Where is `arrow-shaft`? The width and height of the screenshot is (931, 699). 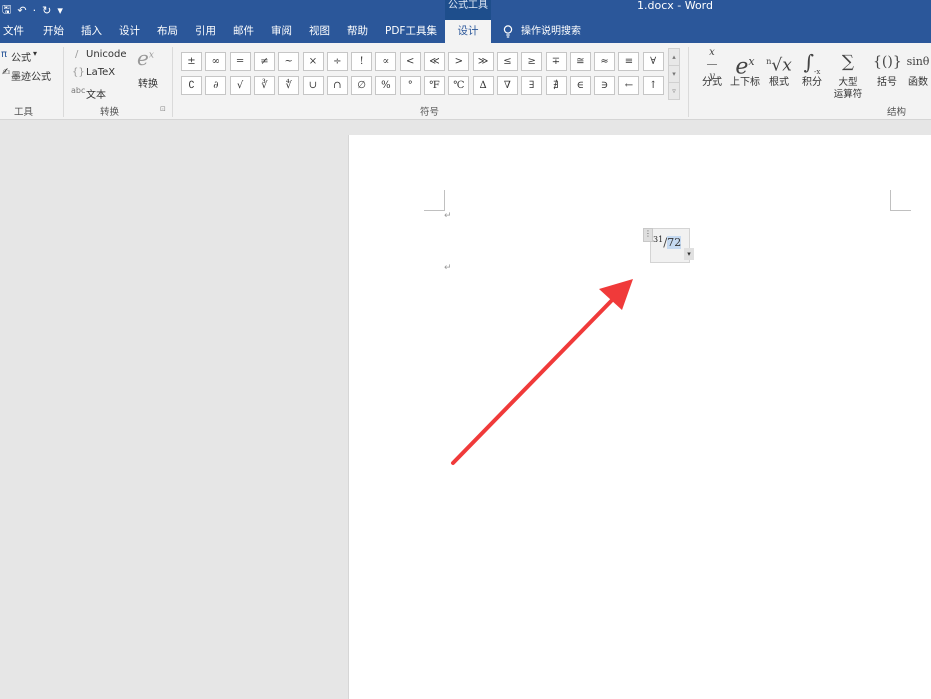
arrow-shaft is located at coordinates (535, 378).